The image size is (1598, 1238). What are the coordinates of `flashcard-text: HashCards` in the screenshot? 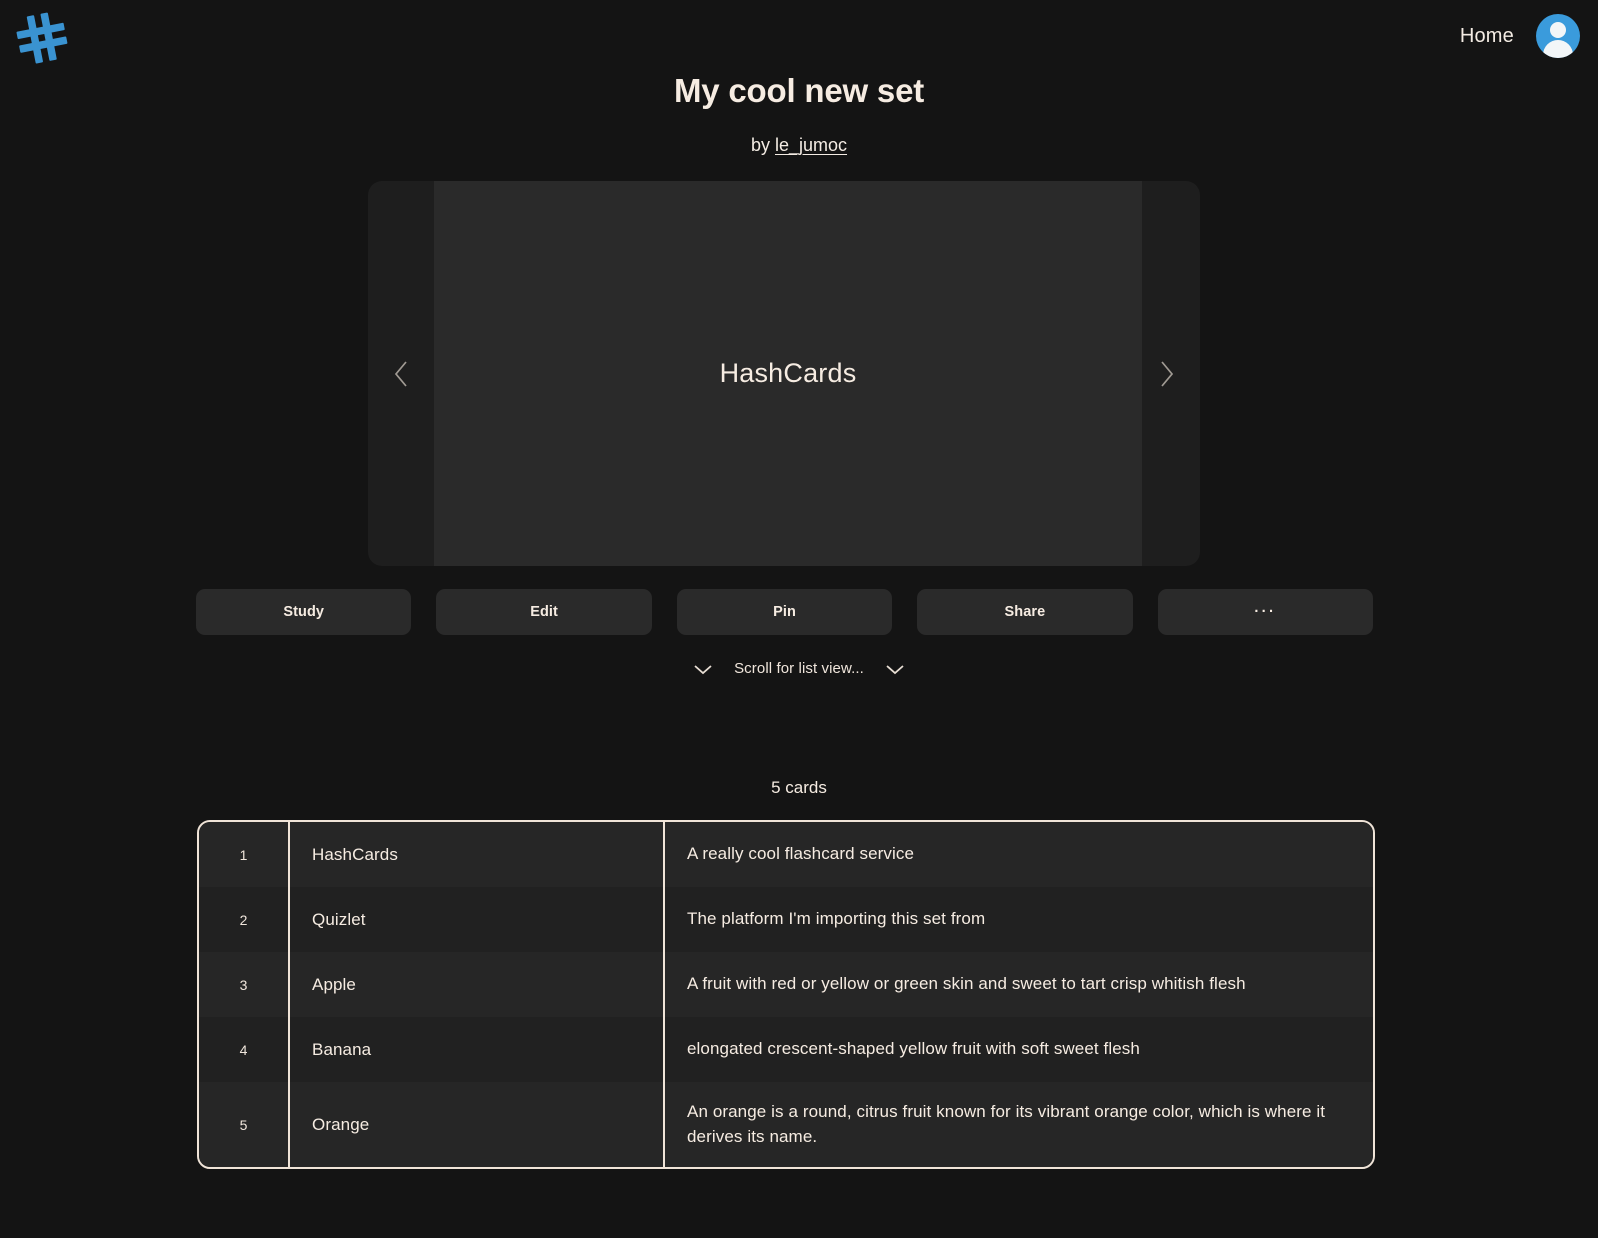 It's located at (788, 373).